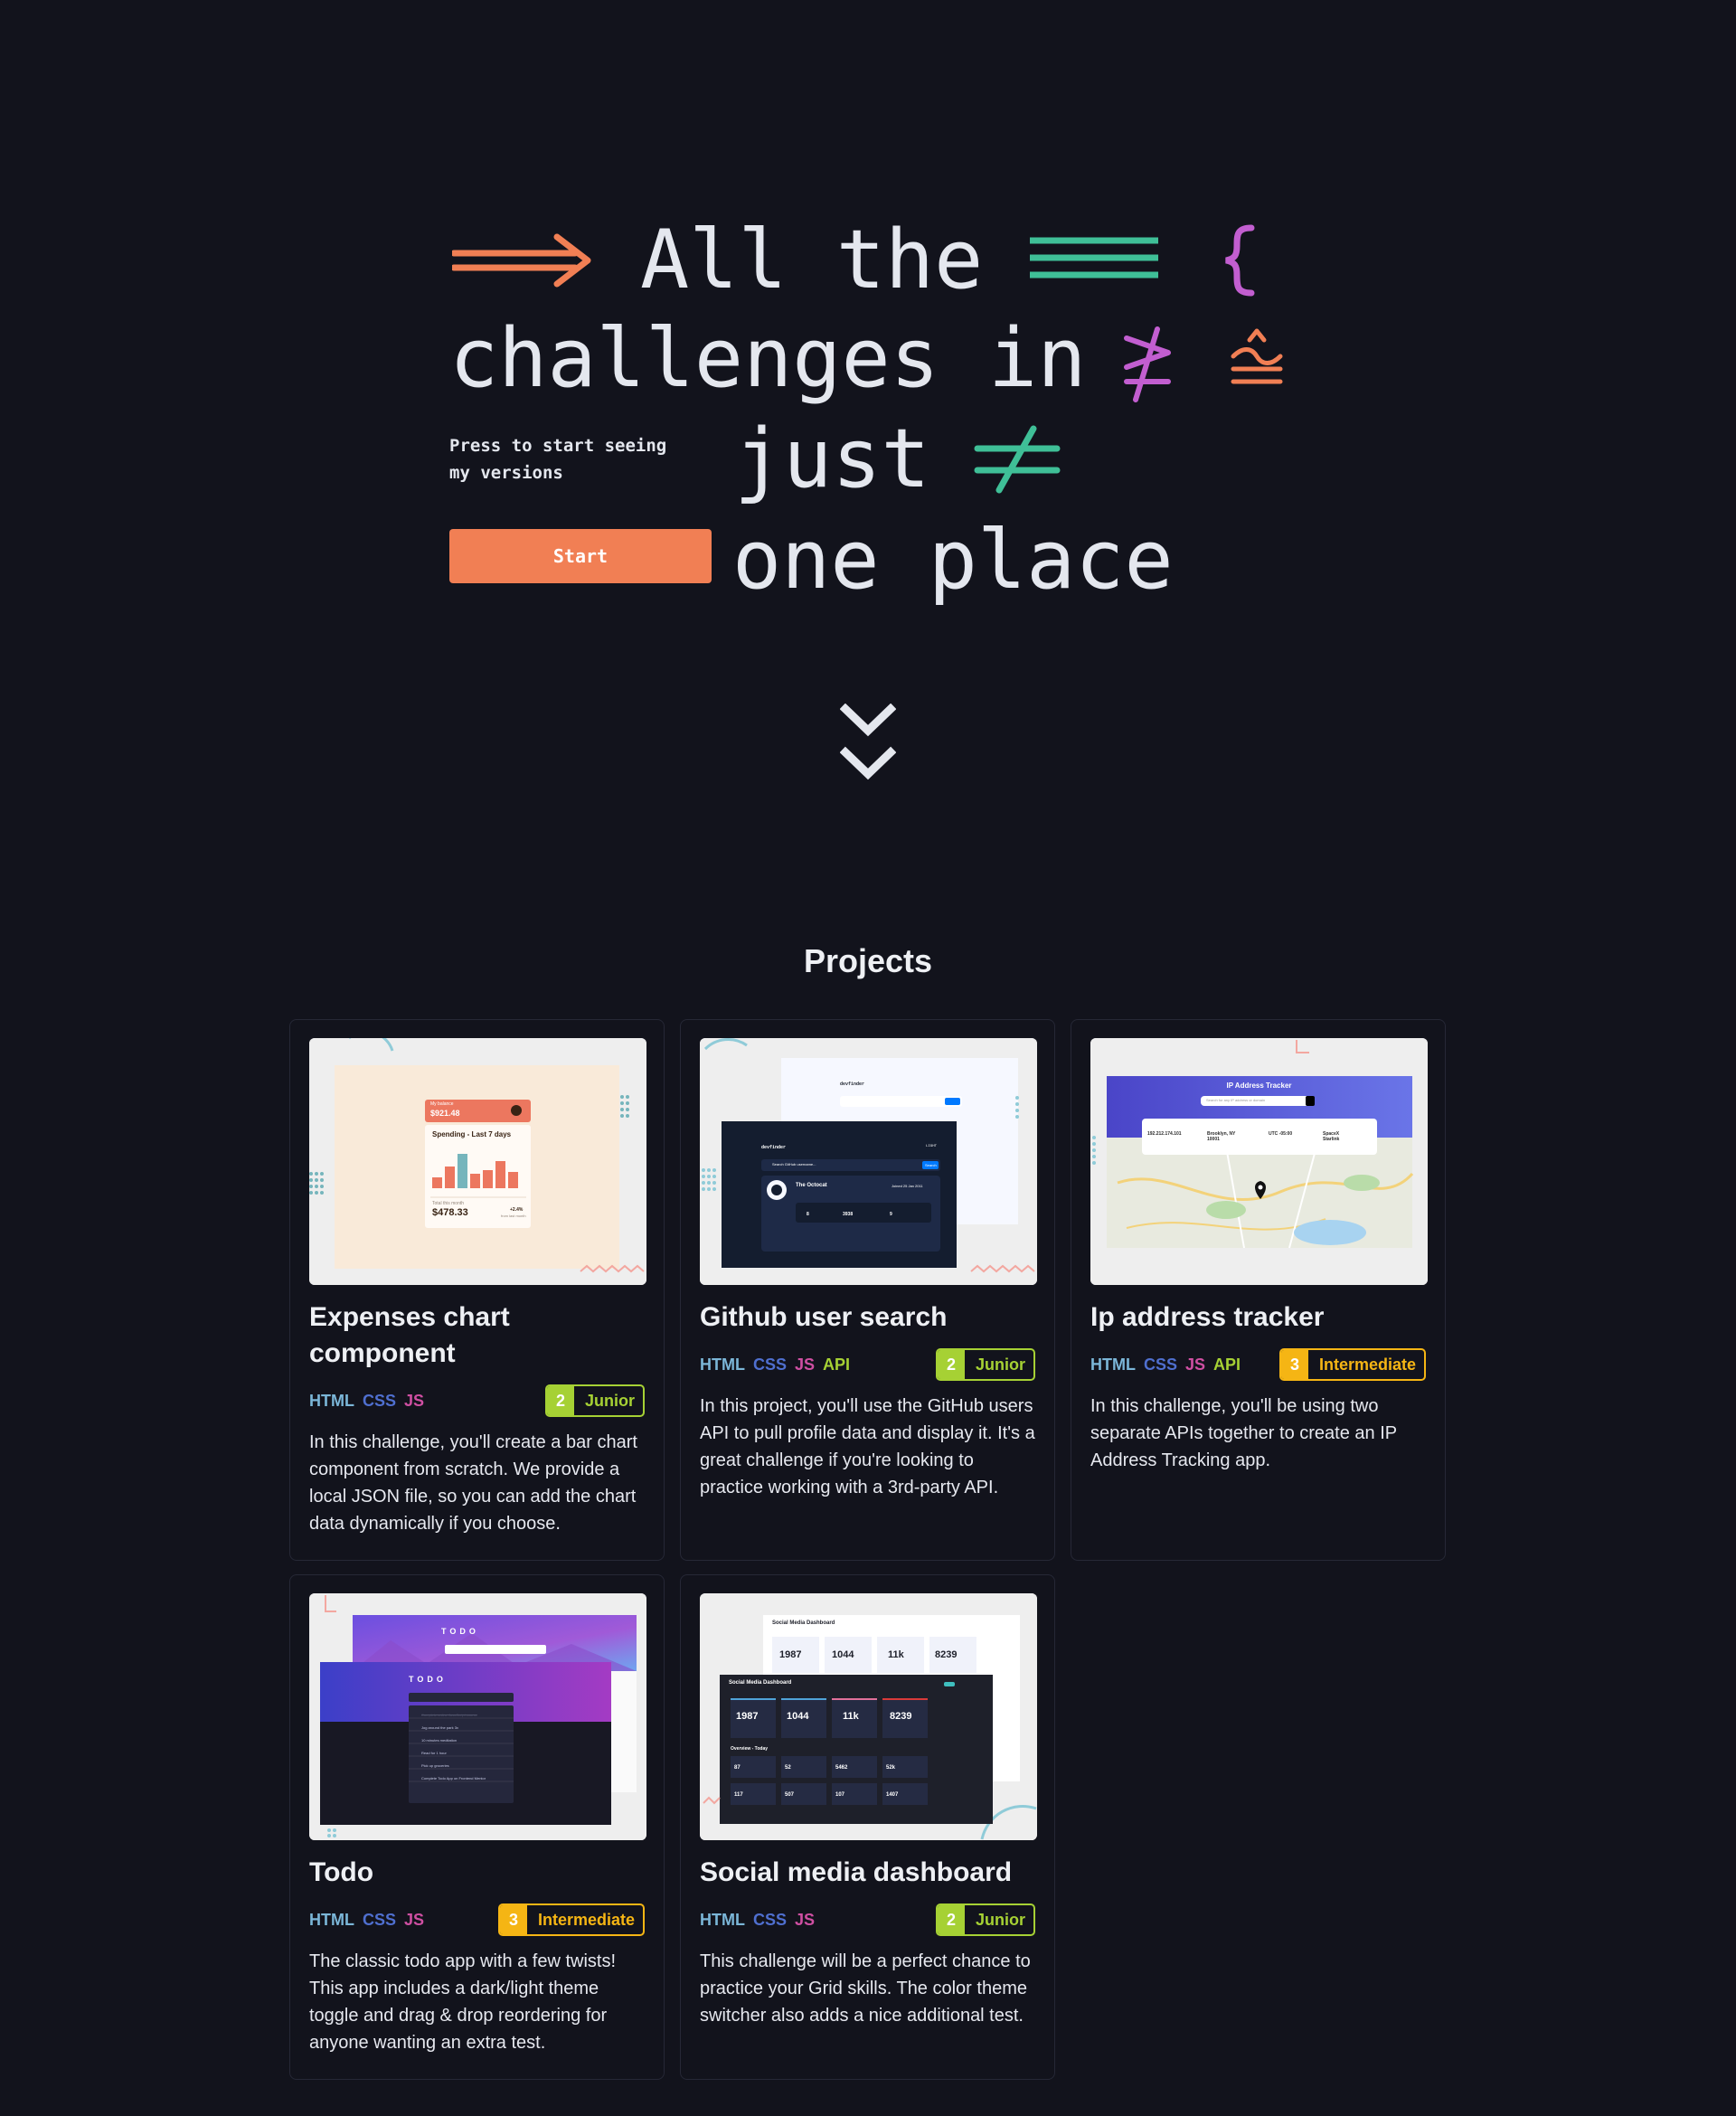 This screenshot has width=1736, height=2116. Describe the element at coordinates (1147, 364) in the screenshot. I see `not-greater-equal-icon` at that location.